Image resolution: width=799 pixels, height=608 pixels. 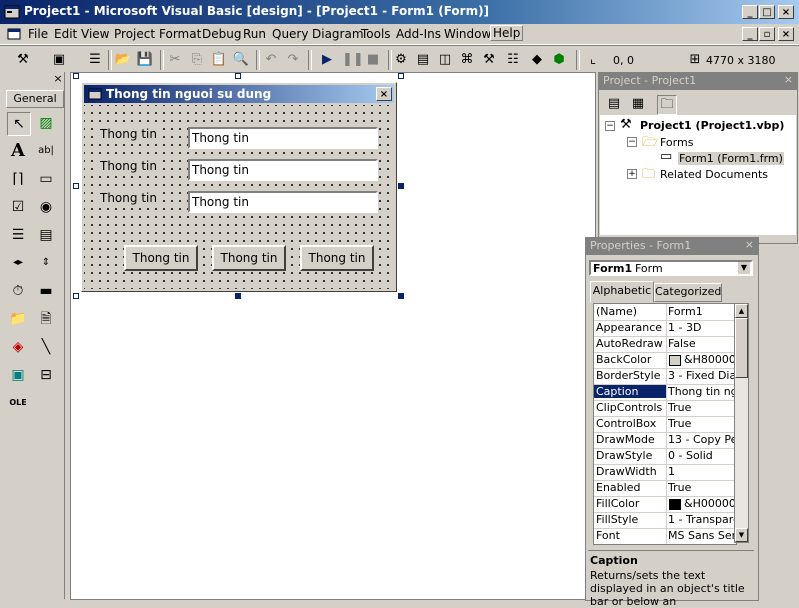 What do you see at coordinates (610, 126) in the screenshot?
I see `collapse-icon: −` at bounding box center [610, 126].